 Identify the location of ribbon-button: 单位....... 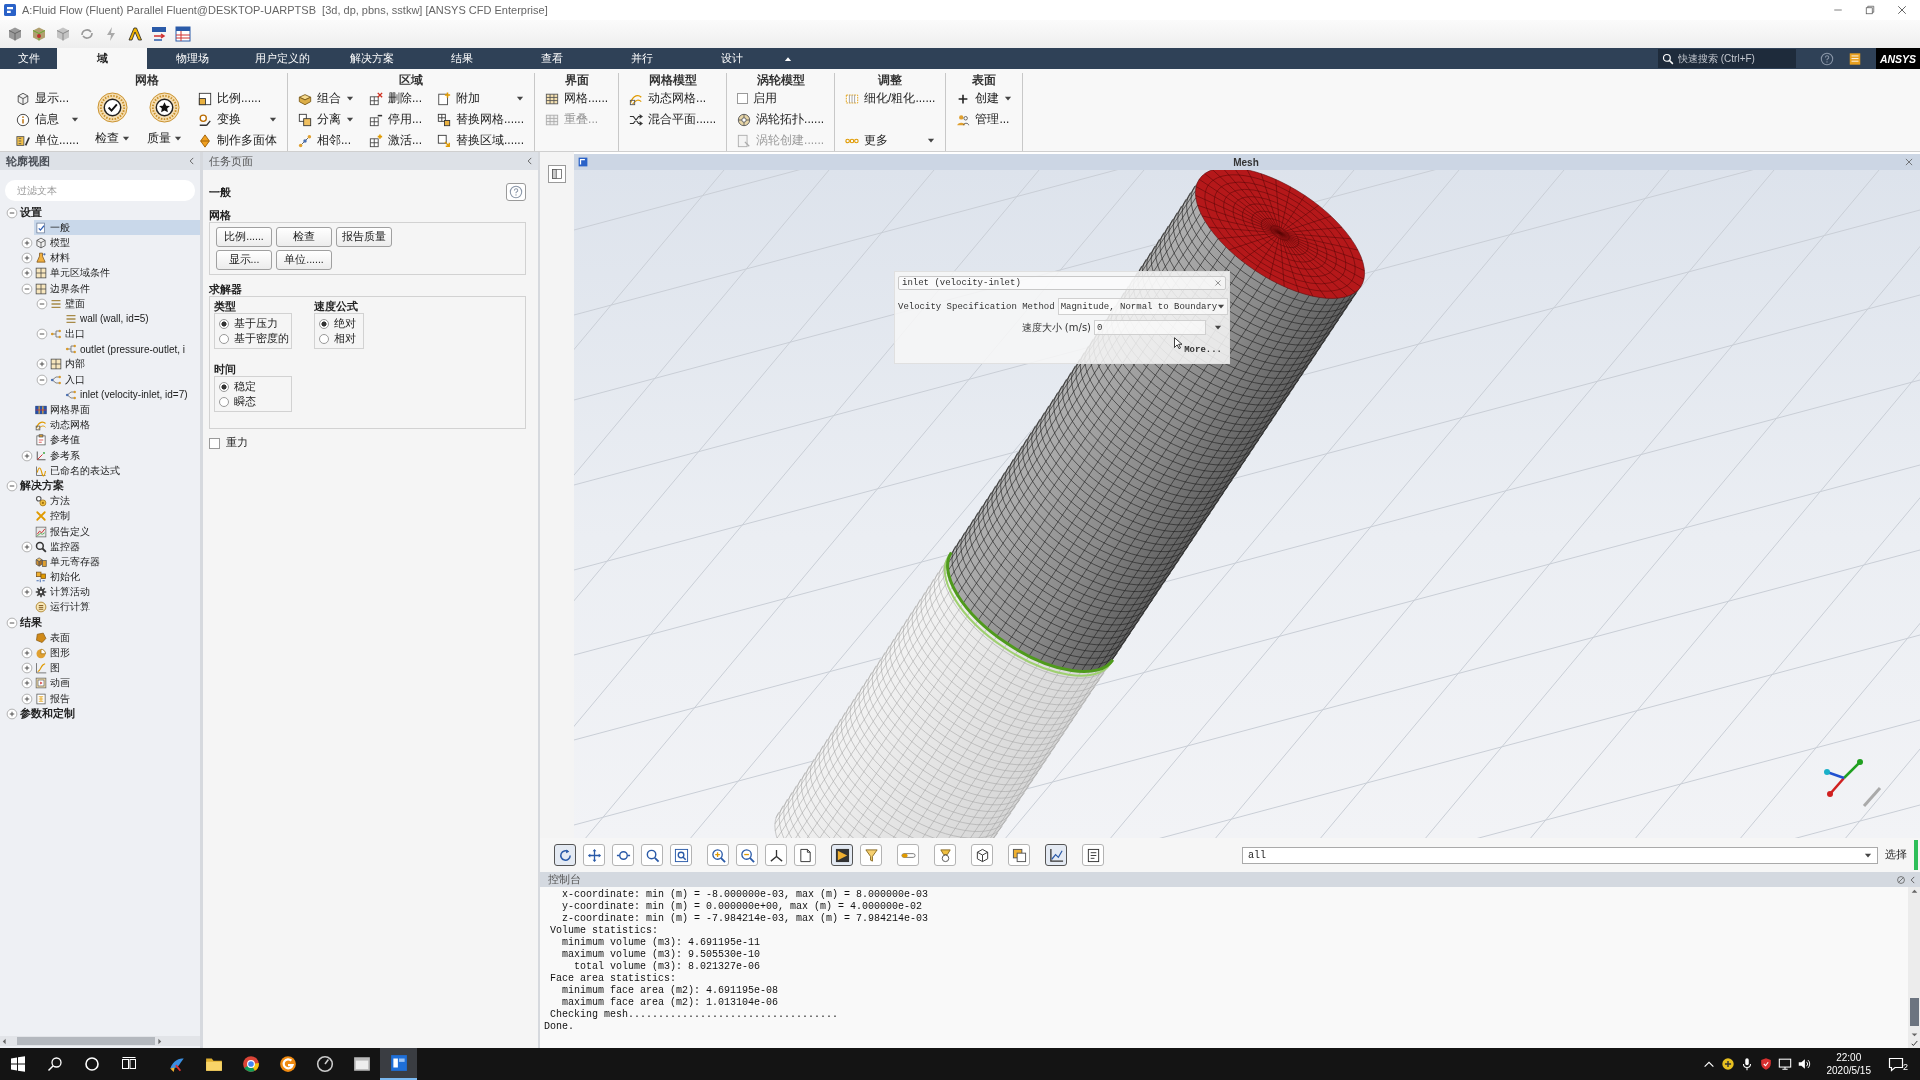
(47, 140).